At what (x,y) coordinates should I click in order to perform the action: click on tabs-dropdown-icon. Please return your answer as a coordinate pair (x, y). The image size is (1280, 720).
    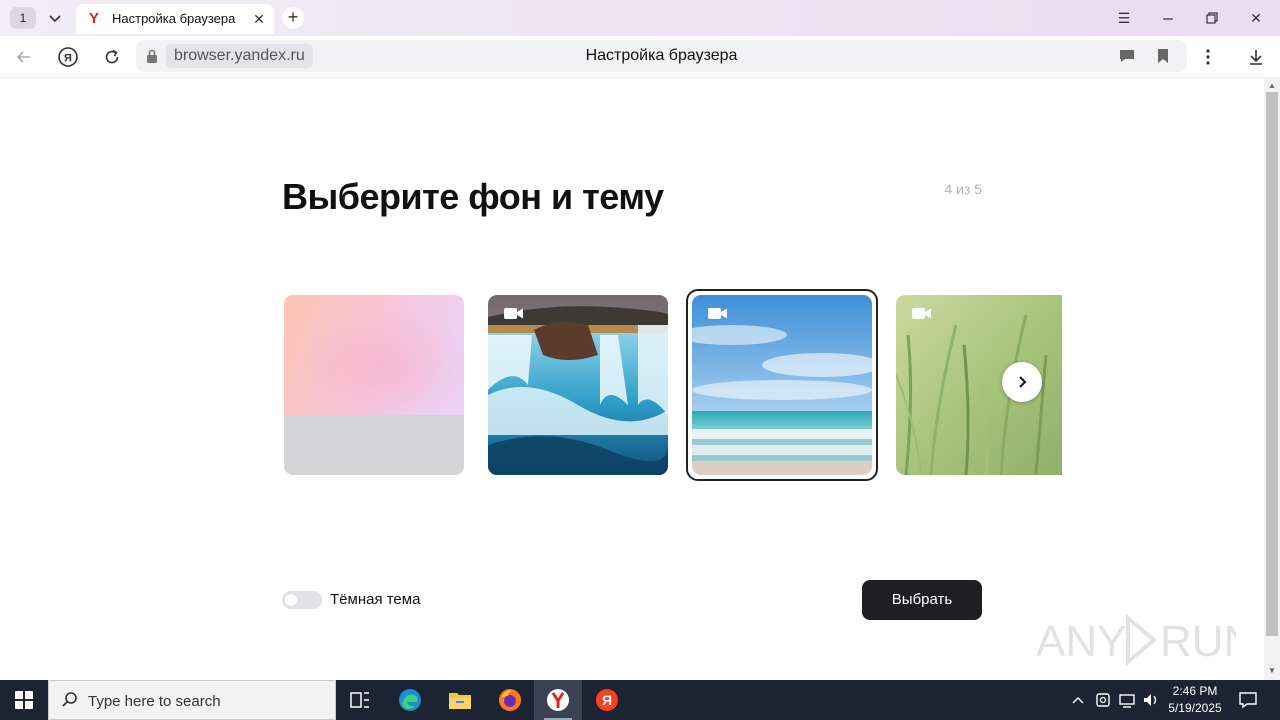
    Looking at the image, I should click on (55, 18).